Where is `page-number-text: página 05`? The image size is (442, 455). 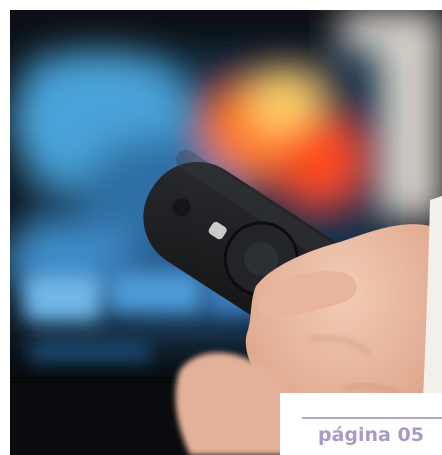 page-number-text: página 05 is located at coordinates (371, 435).